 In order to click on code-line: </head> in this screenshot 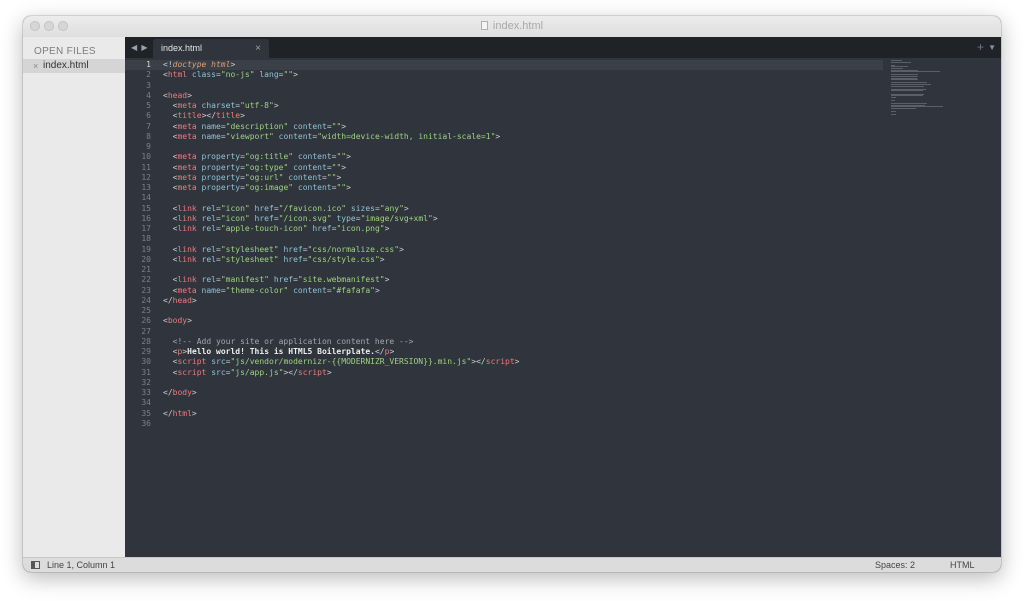, I will do `click(523, 301)`.